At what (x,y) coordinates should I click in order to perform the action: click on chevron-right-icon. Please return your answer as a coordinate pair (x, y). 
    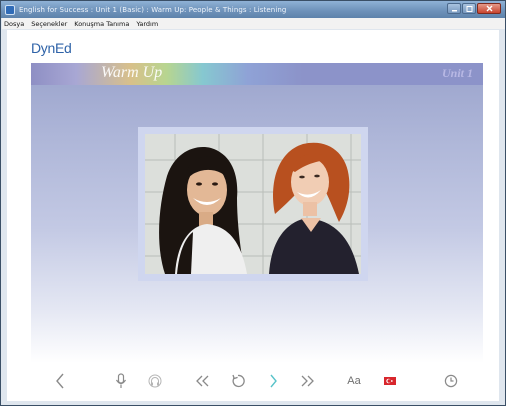
    Looking at the image, I should click on (273, 381).